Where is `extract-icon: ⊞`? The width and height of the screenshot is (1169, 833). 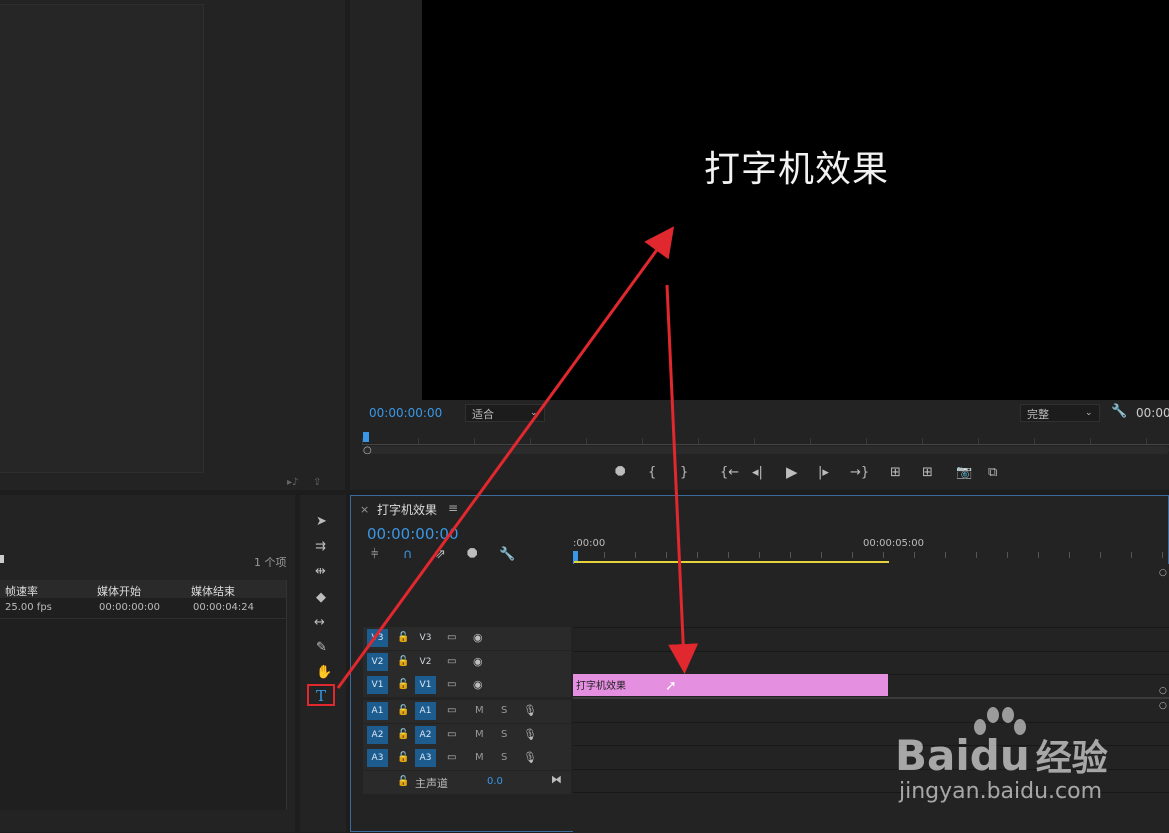
extract-icon: ⊞ is located at coordinates (927, 473).